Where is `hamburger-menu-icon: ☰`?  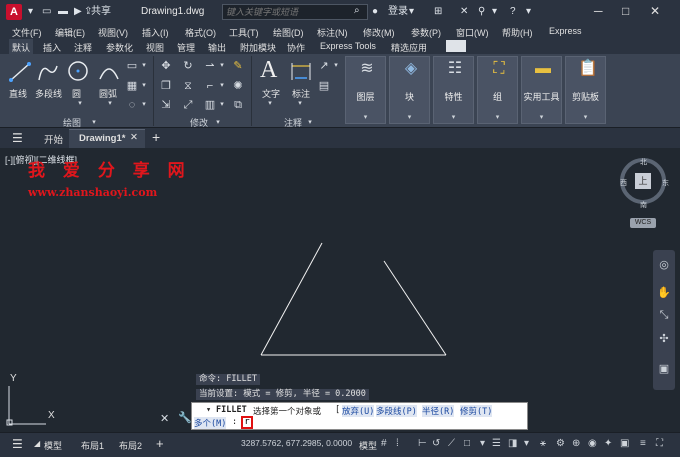
hamburger-menu-icon: ☰ is located at coordinates (17, 138).